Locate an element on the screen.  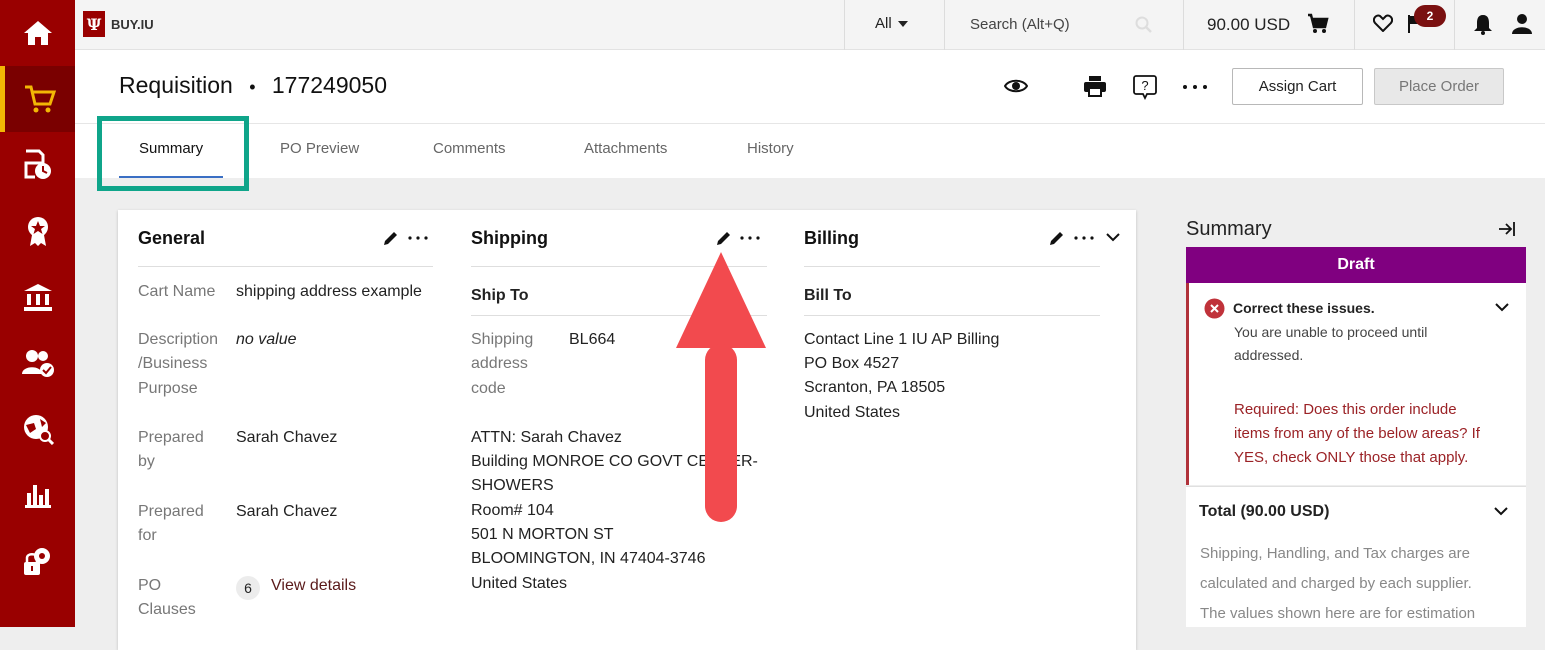
total-note: Shipping, Handling, and Tax charges are is located at coordinates (1335, 553).